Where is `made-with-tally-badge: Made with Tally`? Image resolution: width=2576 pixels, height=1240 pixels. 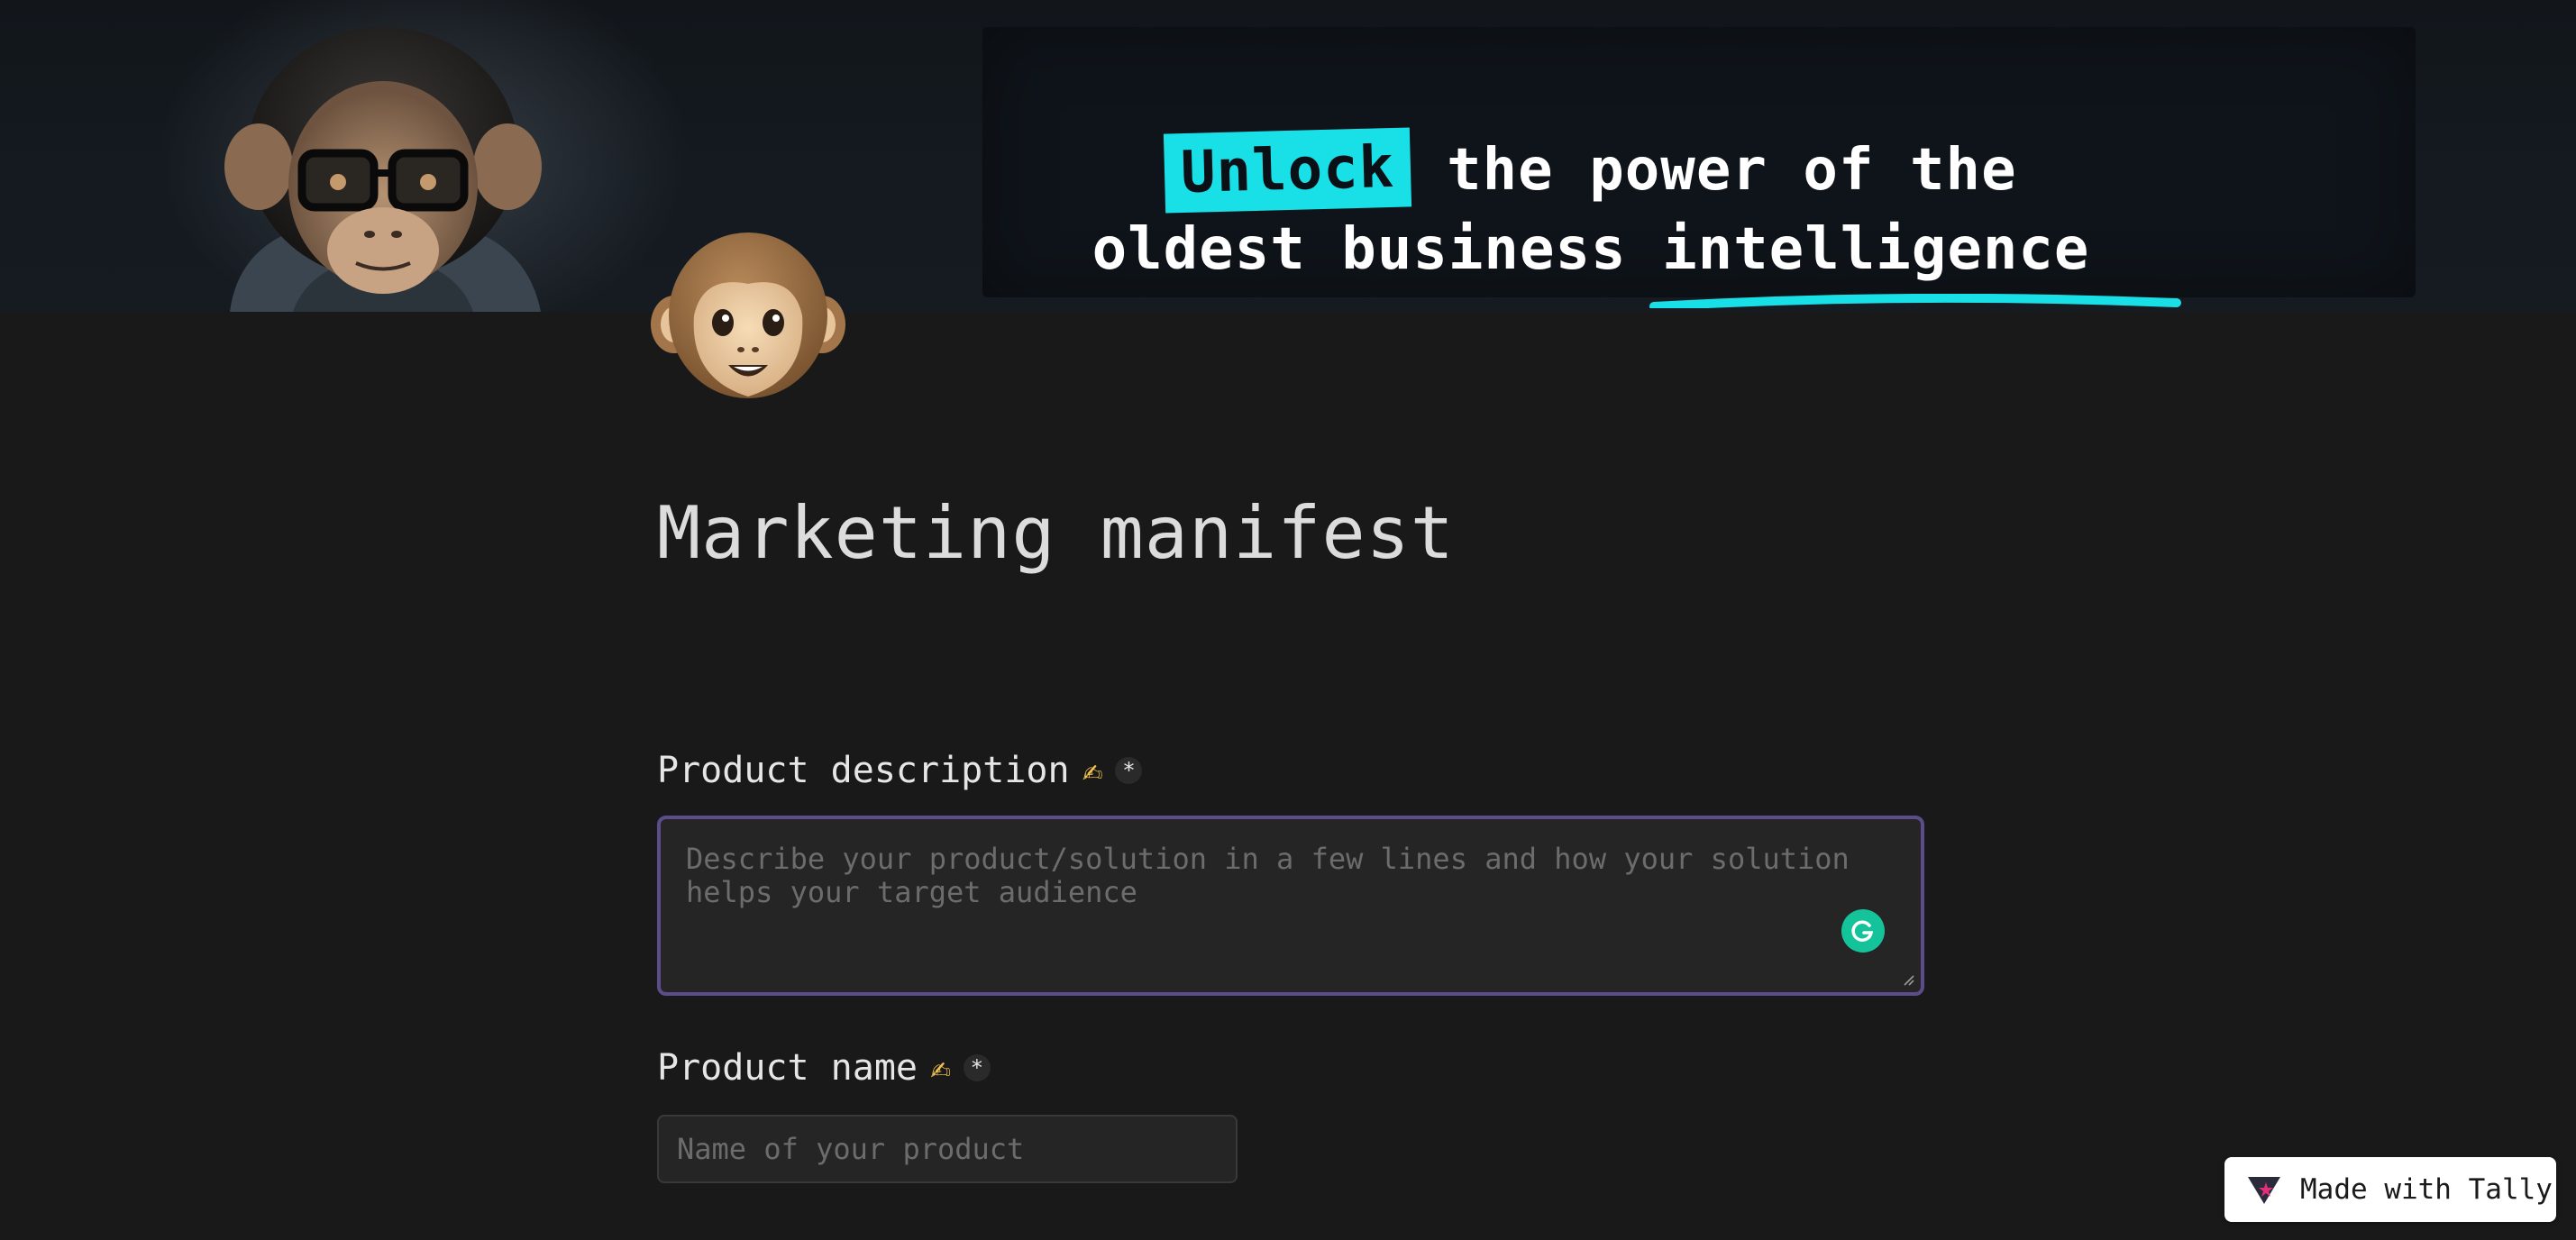 made-with-tally-badge: Made with Tally is located at coordinates (2390, 1189).